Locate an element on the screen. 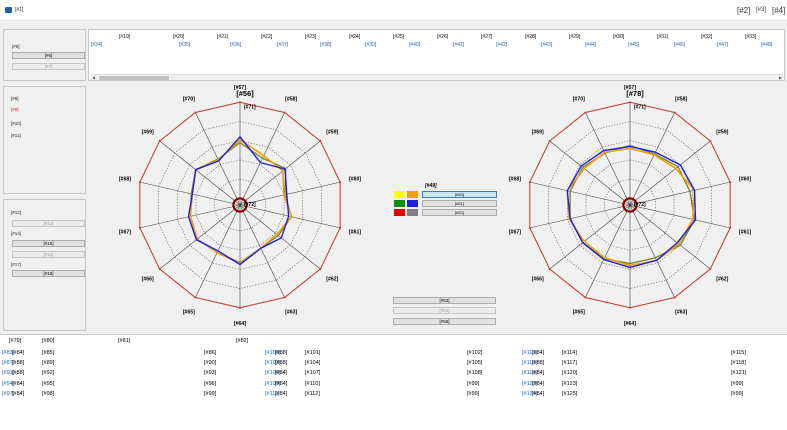 Image resolution: width=787 pixels, height=430 pixels. grid-header-cell: [#32] is located at coordinates (706, 37).